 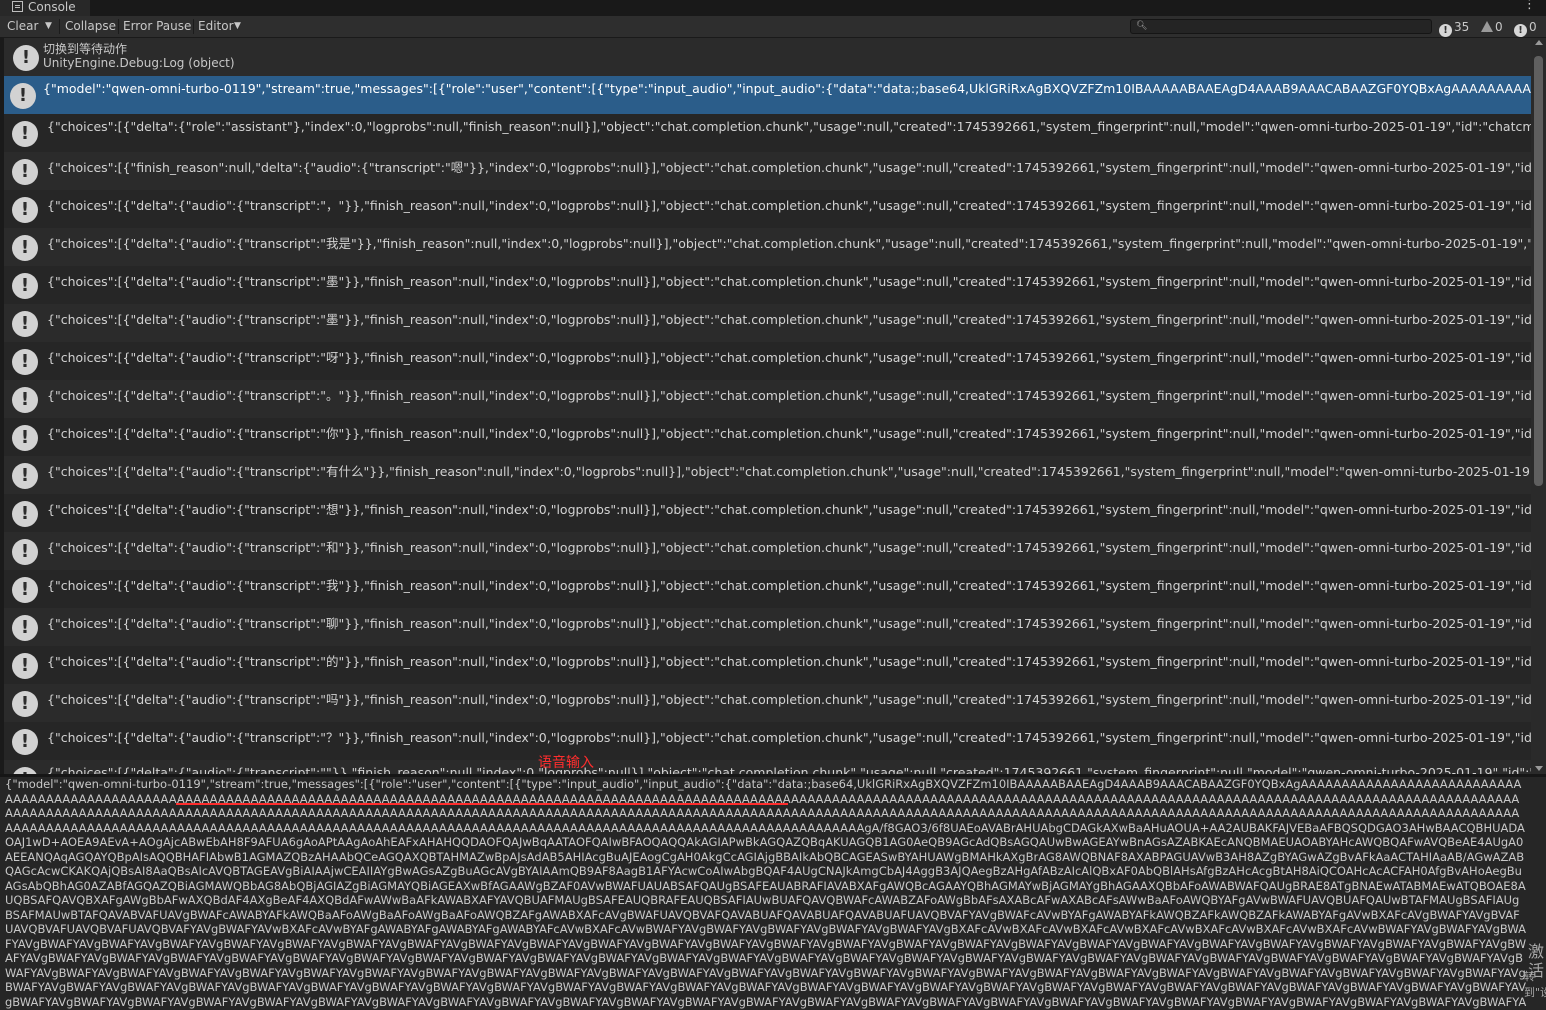 What do you see at coordinates (1520, 30) in the screenshot?
I see `error-icon: !` at bounding box center [1520, 30].